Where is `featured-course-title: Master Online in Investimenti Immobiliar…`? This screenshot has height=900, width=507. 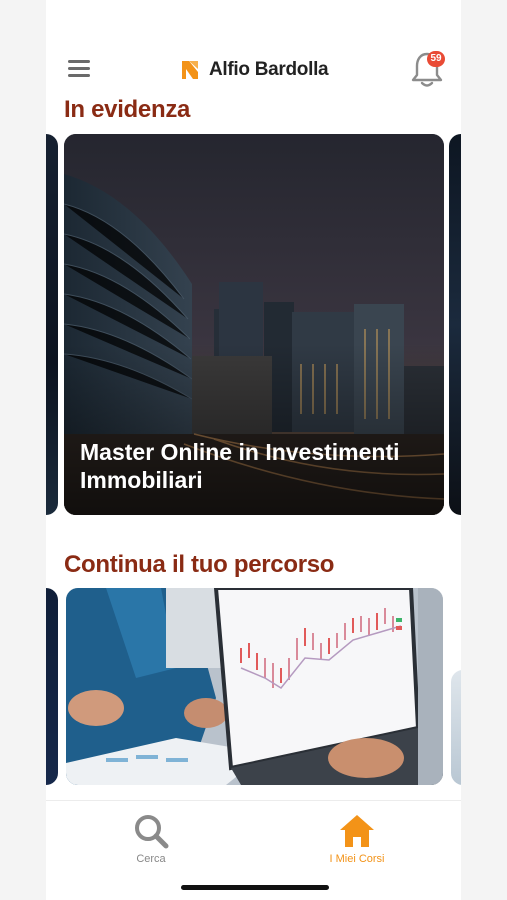 featured-course-title: Master Online in Investimenti Immobiliar… is located at coordinates (240, 466).